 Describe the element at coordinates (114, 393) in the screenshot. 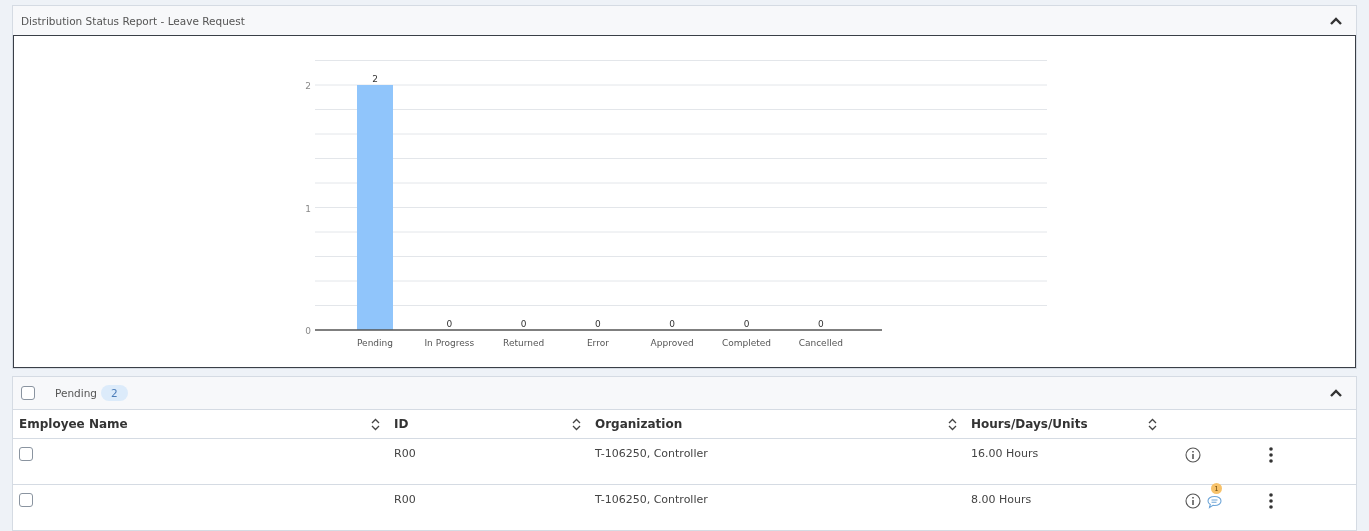

I see `count-badge: 2` at that location.